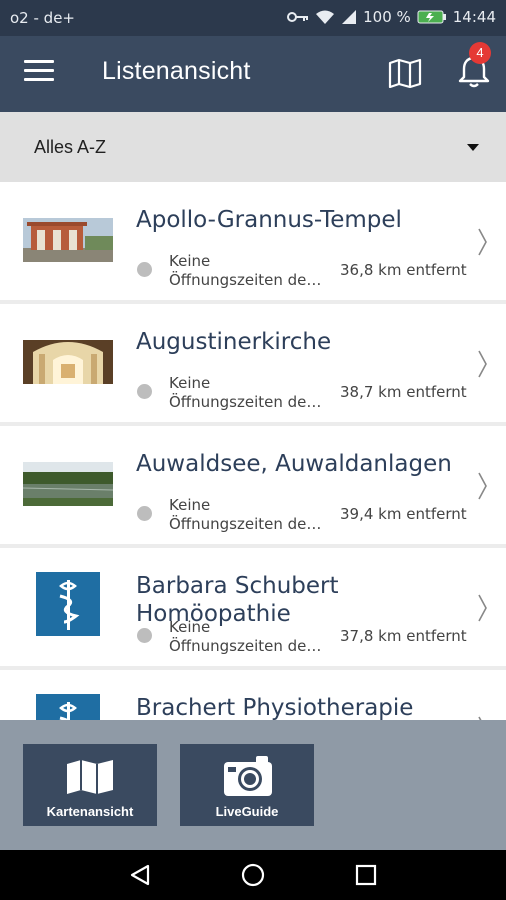  I want to click on item-name: Auwaldsee, Auwaldanlagen, so click(294, 464).